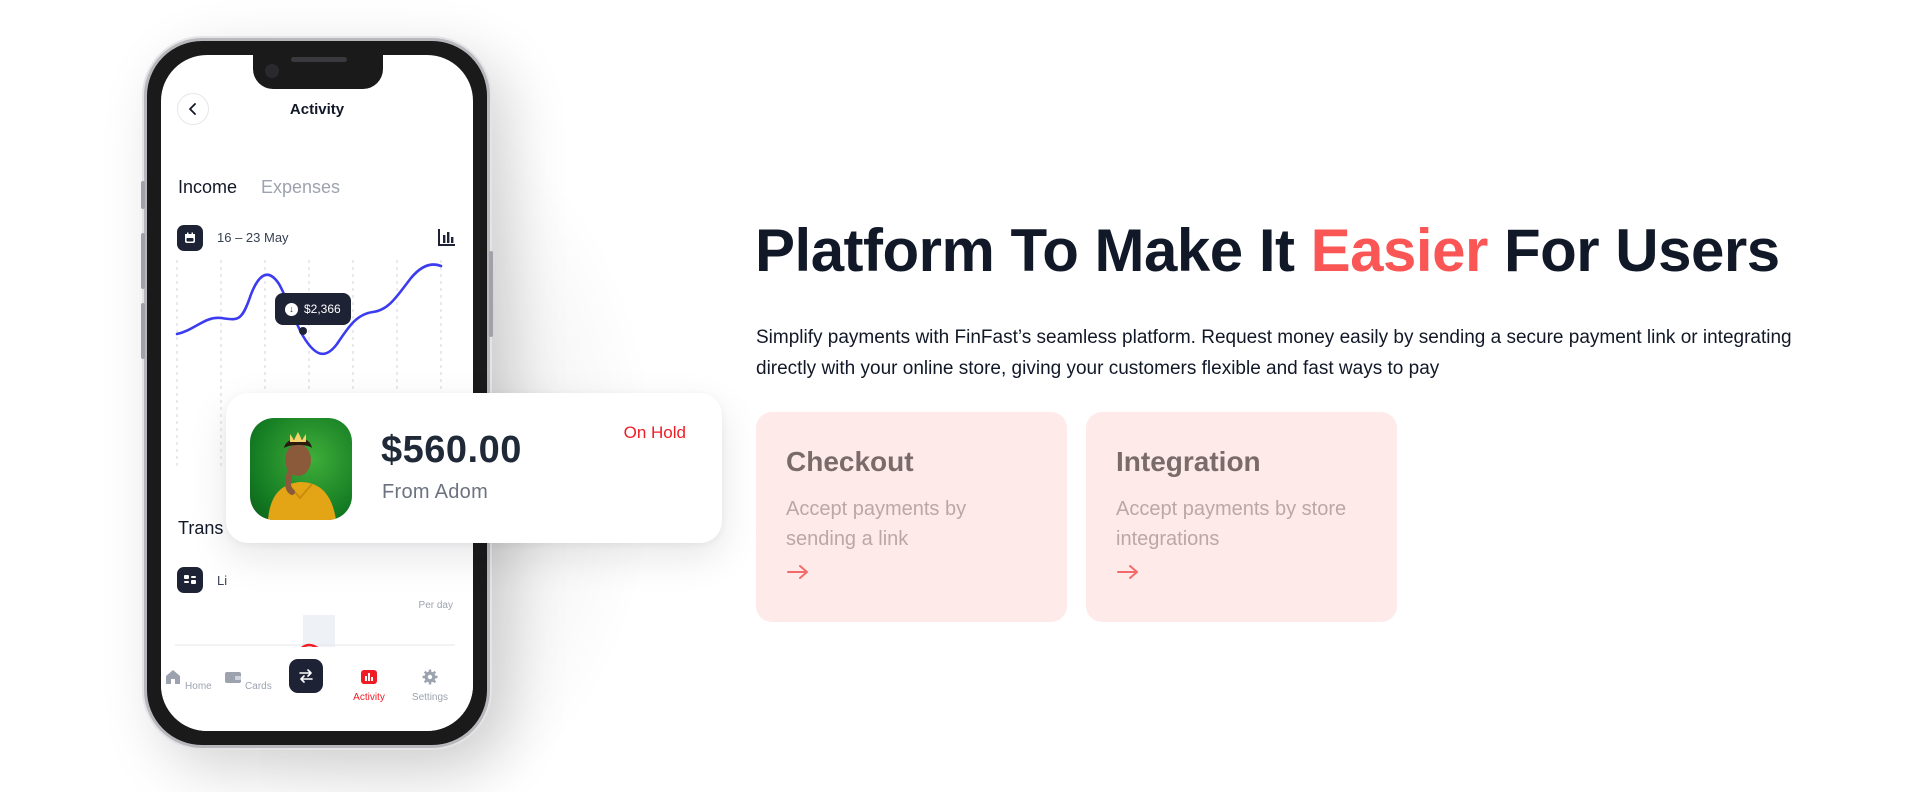 This screenshot has height=792, width=1920. I want to click on nav-activity-label: Activity, so click(369, 697).